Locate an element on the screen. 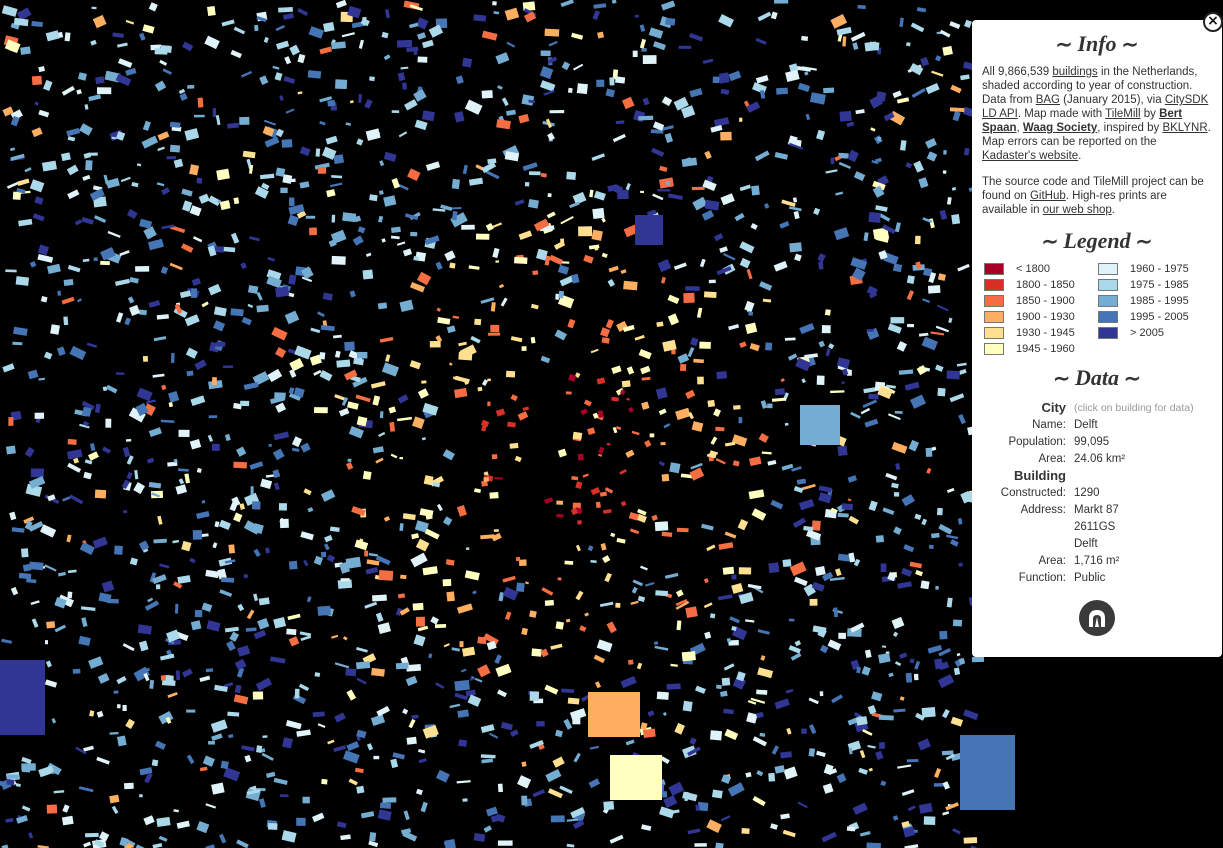 The width and height of the screenshot is (1223, 848). web-shop-link: our web shop is located at coordinates (1077, 210).